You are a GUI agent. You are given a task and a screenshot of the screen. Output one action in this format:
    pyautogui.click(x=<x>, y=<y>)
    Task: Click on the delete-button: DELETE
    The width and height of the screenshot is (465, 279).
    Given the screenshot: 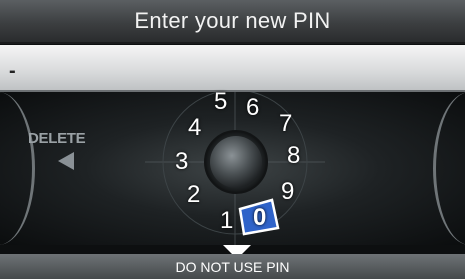 What is the action you would take?
    pyautogui.click(x=64, y=156)
    